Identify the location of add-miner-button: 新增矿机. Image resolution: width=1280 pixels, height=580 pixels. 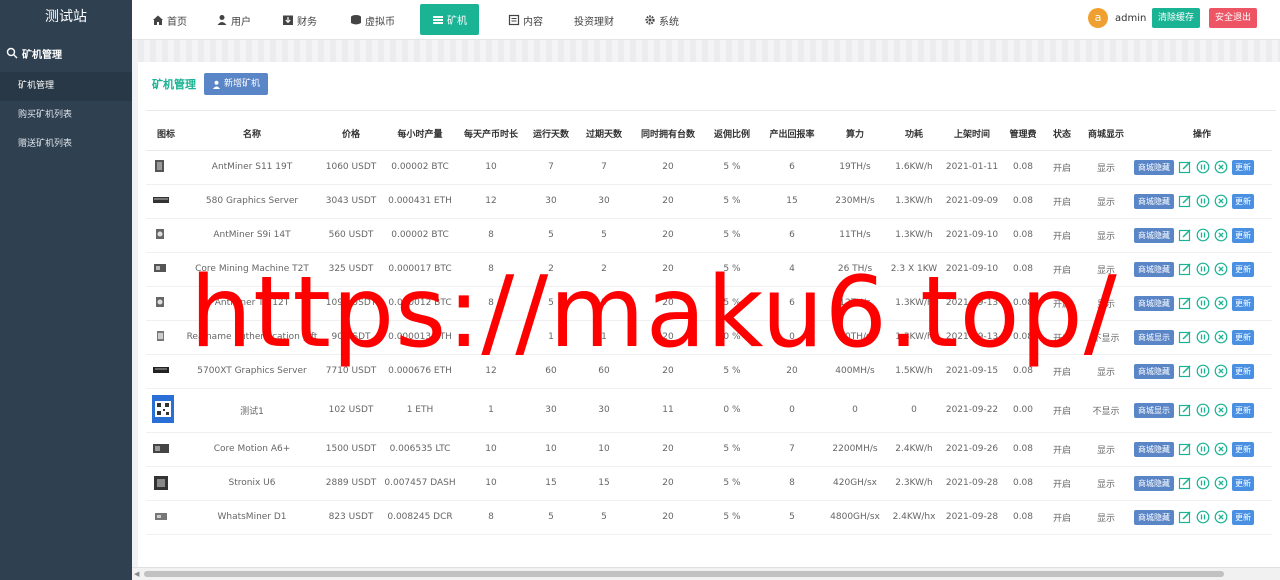
(236, 84).